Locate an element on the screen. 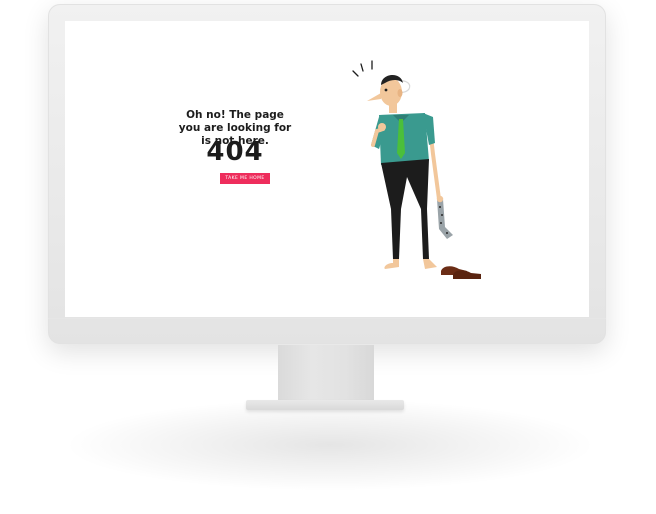 The width and height of the screenshot is (656, 514). error-code: 404 is located at coordinates (235, 152).